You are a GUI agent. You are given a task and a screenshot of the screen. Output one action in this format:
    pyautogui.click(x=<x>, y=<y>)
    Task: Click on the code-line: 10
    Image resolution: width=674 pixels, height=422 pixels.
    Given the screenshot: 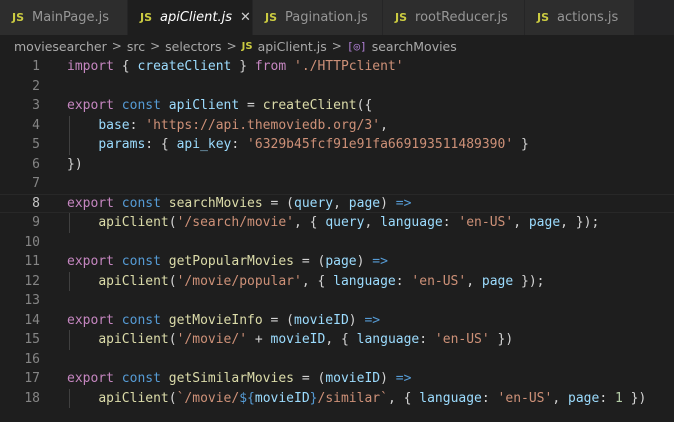 What is the action you would take?
    pyautogui.click(x=337, y=242)
    